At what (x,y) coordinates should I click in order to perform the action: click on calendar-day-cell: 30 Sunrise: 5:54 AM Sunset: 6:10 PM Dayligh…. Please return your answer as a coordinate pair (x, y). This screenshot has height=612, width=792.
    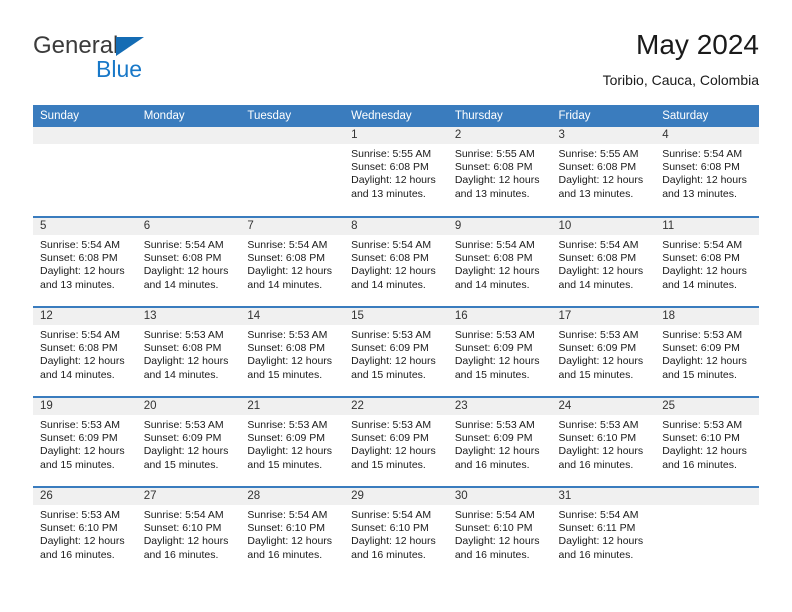
    Looking at the image, I should click on (499, 531).